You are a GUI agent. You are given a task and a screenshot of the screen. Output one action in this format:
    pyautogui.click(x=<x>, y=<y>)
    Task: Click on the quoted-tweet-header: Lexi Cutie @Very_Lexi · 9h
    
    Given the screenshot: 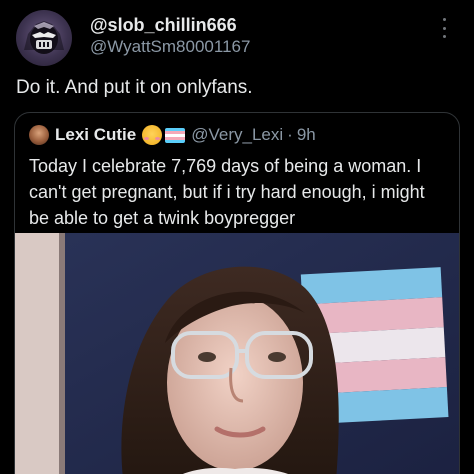 What is the action you would take?
    pyautogui.click(x=172, y=135)
    